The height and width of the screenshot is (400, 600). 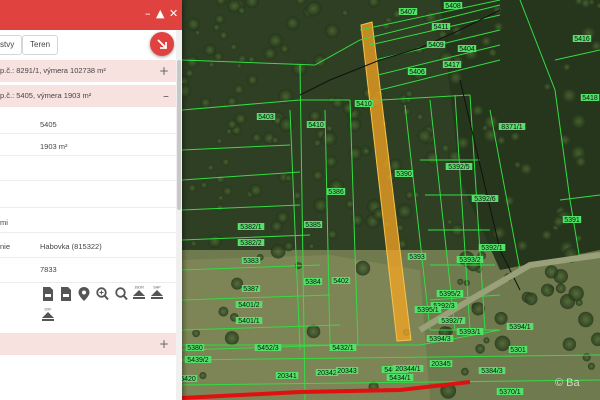 I want to click on export-json-button: JSON, so click(x=139, y=295).